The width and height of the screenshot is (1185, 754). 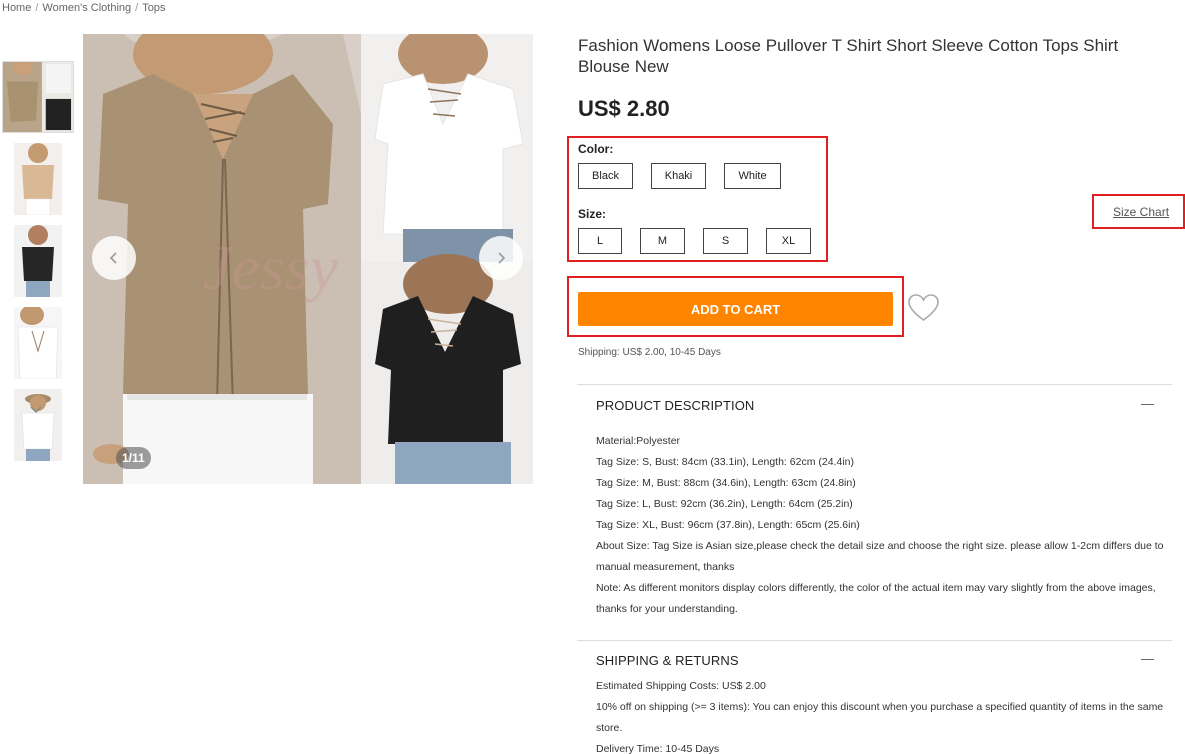 I want to click on previous-image-button, so click(x=114, y=258).